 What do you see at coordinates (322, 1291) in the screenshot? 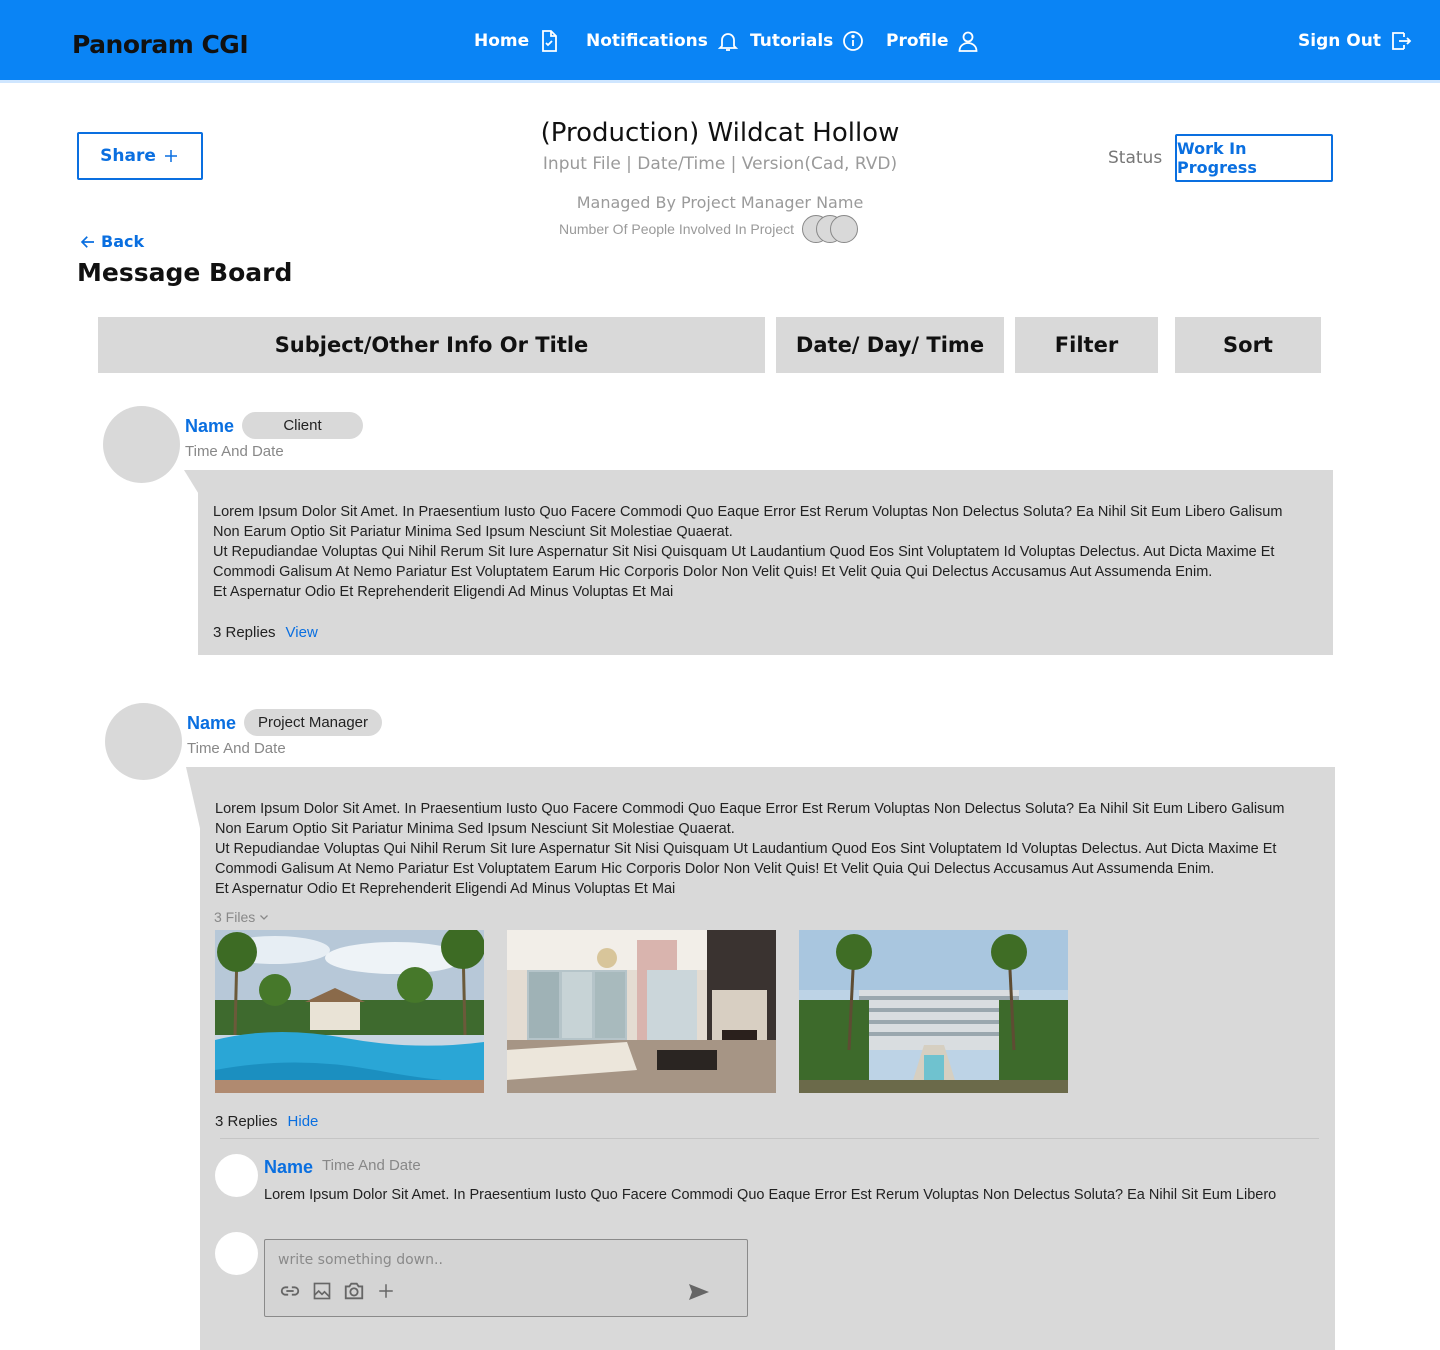
I see `image-icon` at bounding box center [322, 1291].